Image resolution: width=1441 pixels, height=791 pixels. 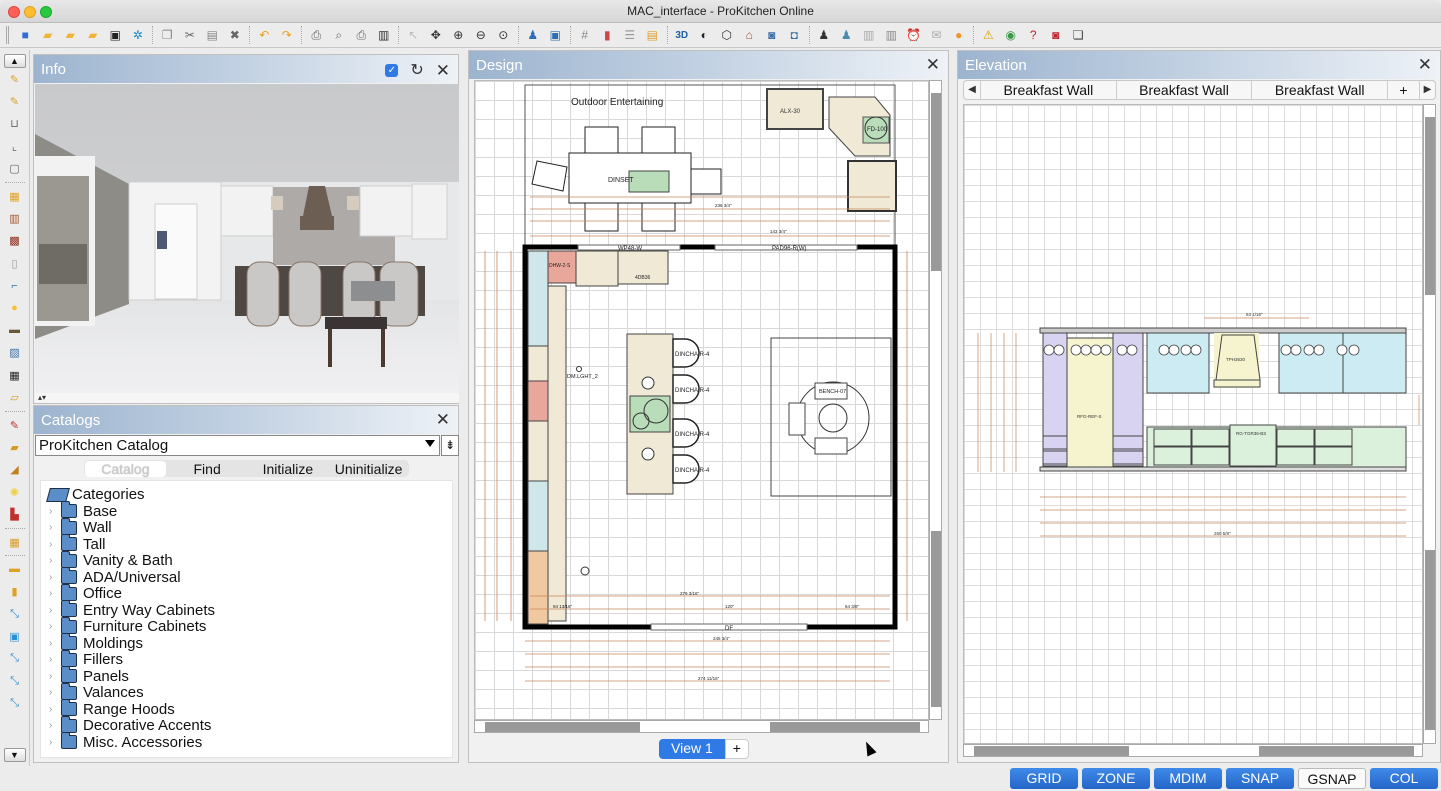 What do you see at coordinates (1056, 35) in the screenshot?
I see `presentation-button: ◙` at bounding box center [1056, 35].